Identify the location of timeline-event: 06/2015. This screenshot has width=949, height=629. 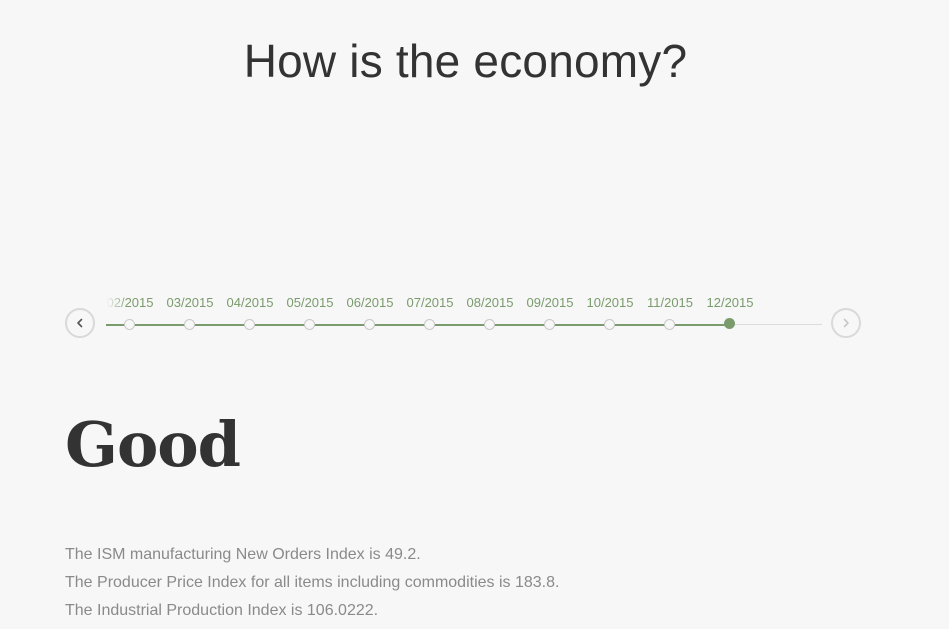
(370, 320).